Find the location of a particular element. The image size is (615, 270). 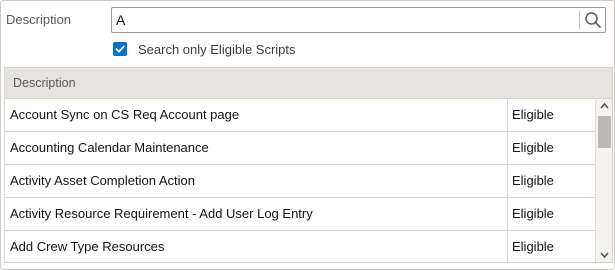

scrollbar-thumb is located at coordinates (604, 132).